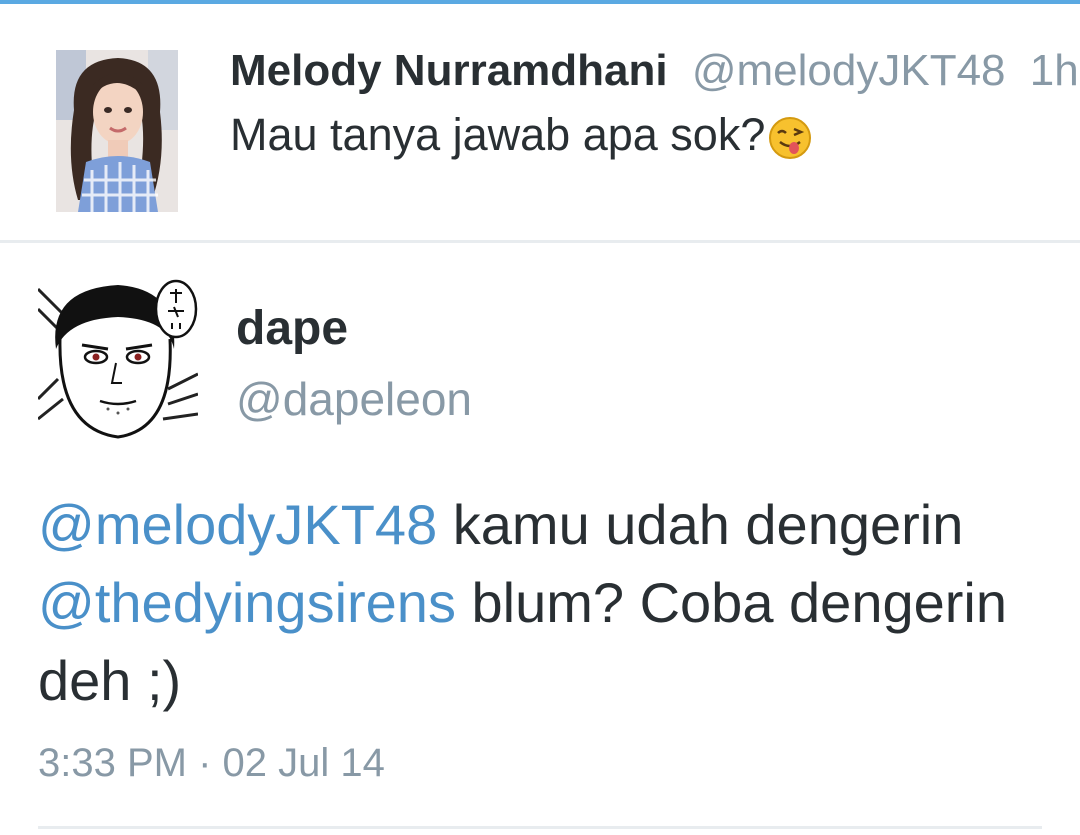 The image size is (1080, 835). What do you see at coordinates (449, 70) in the screenshot?
I see `display-name: Melody Nurramdhani` at bounding box center [449, 70].